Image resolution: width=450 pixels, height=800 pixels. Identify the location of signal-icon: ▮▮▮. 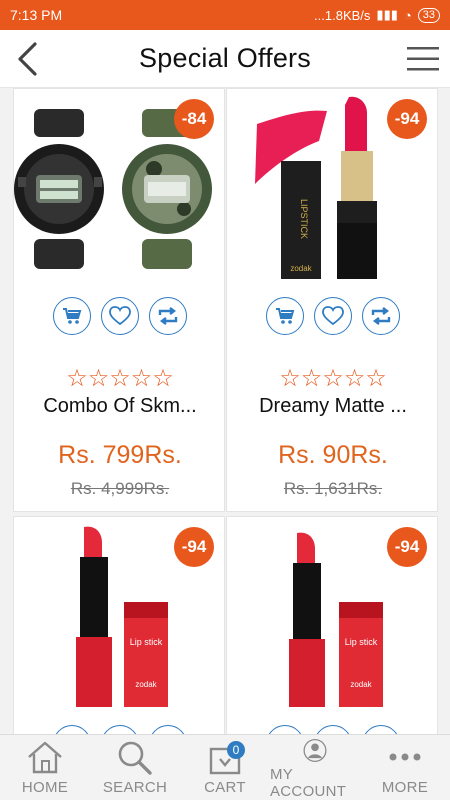
(387, 14).